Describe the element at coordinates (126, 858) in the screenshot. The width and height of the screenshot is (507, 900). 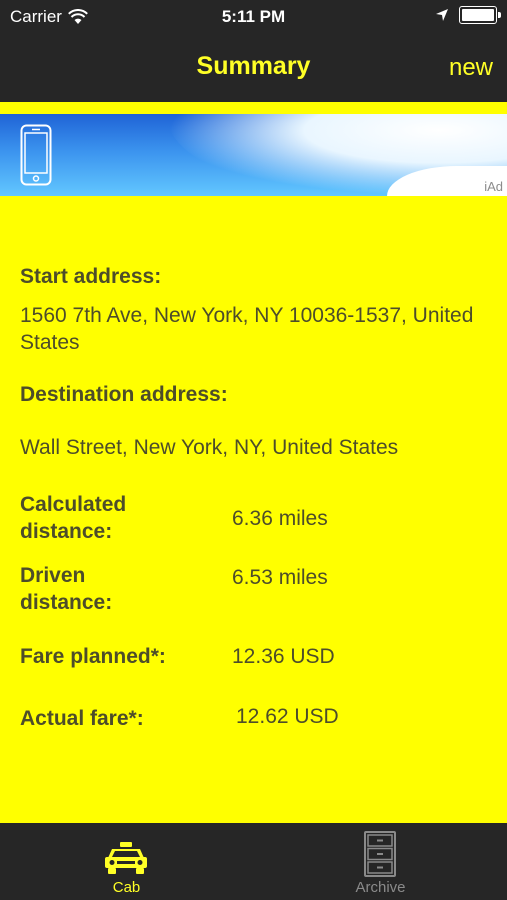
I see `taxi-icon` at that location.